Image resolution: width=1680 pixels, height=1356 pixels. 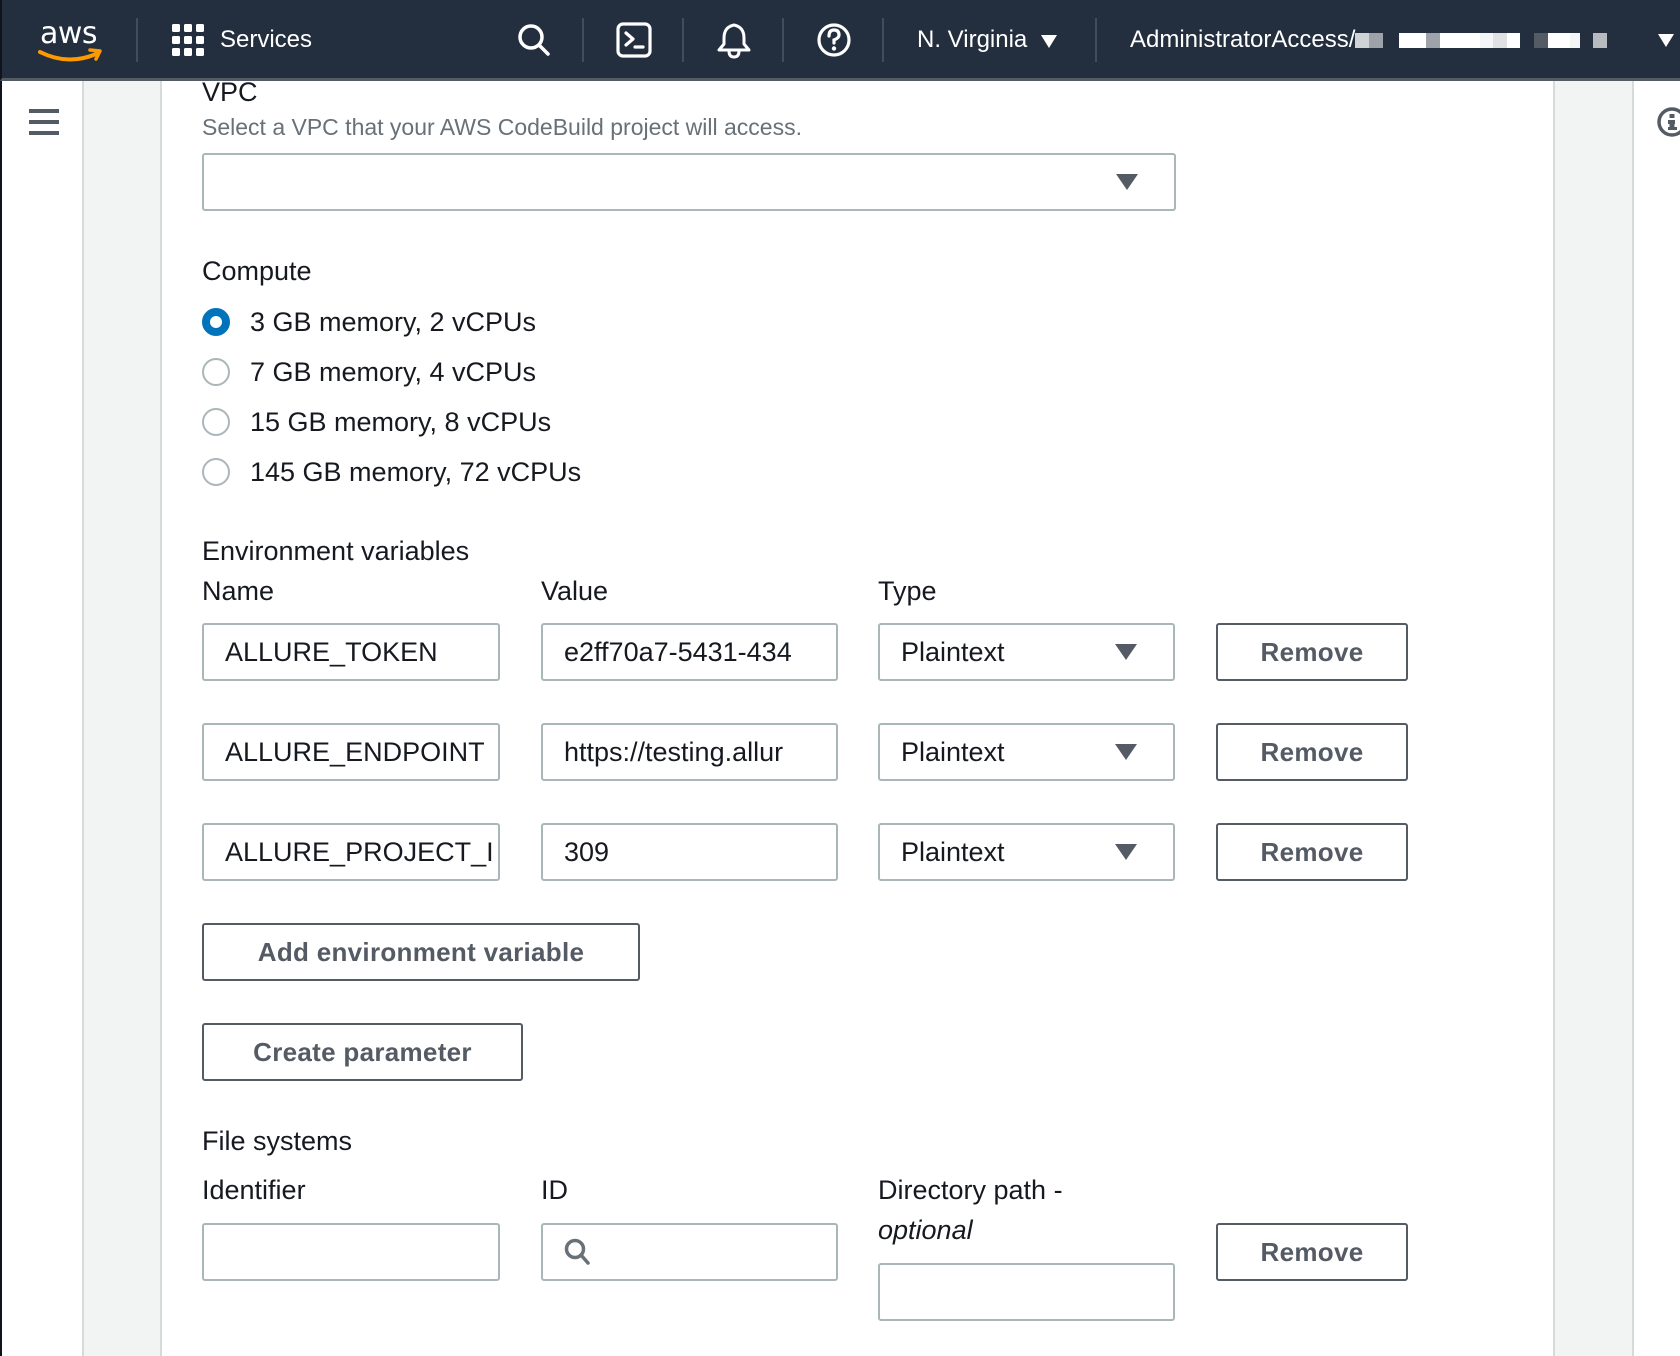 I want to click on region-label: N. Virginia, so click(x=972, y=39).